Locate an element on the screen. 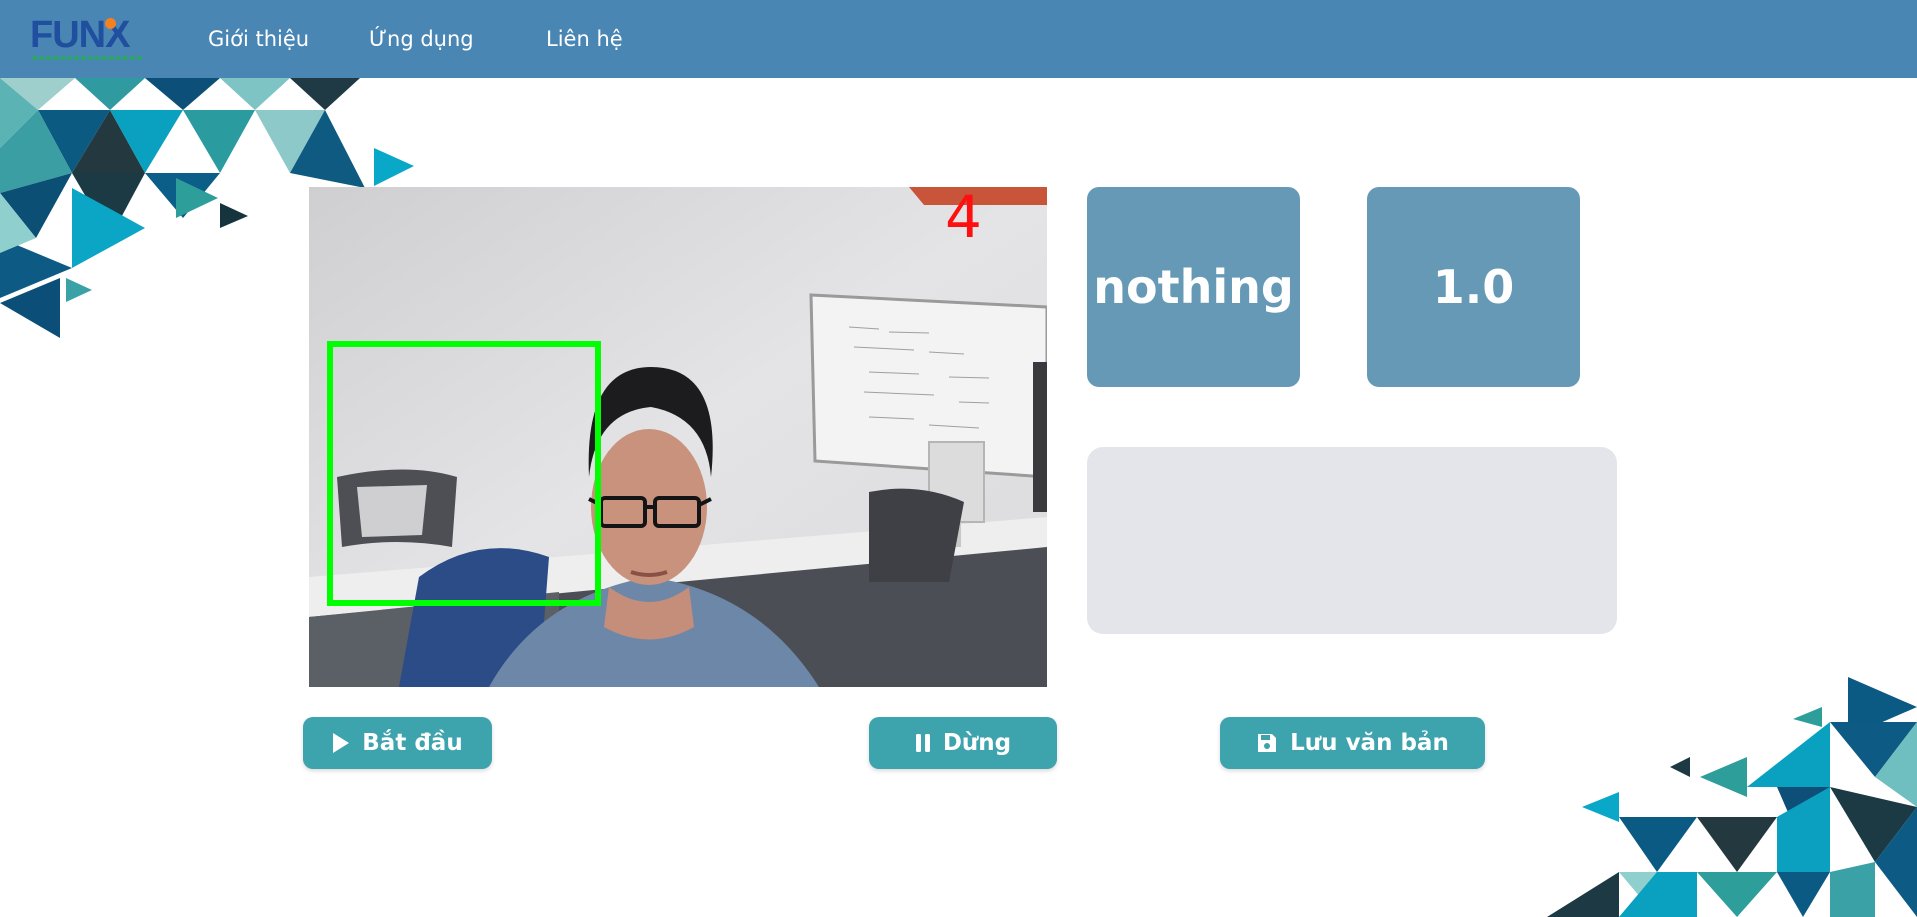 The width and height of the screenshot is (1917, 917). prediction-label: nothing is located at coordinates (1193, 287).